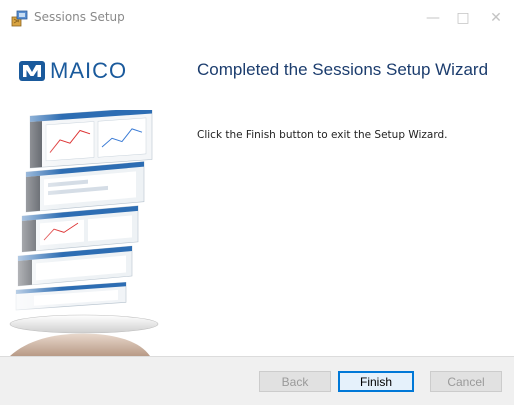 Image resolution: width=514 pixels, height=405 pixels. What do you see at coordinates (466, 381) in the screenshot?
I see `cancel-button: Cancel` at bounding box center [466, 381].